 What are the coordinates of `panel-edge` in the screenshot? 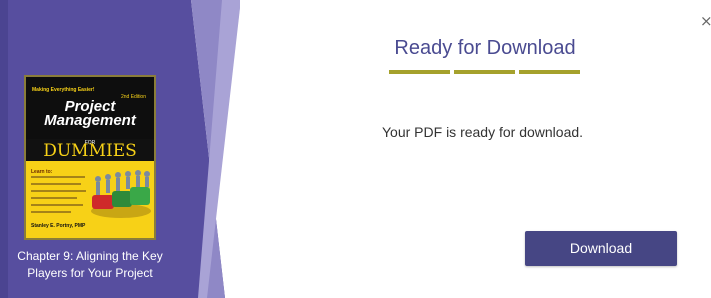 It's located at (4, 149).